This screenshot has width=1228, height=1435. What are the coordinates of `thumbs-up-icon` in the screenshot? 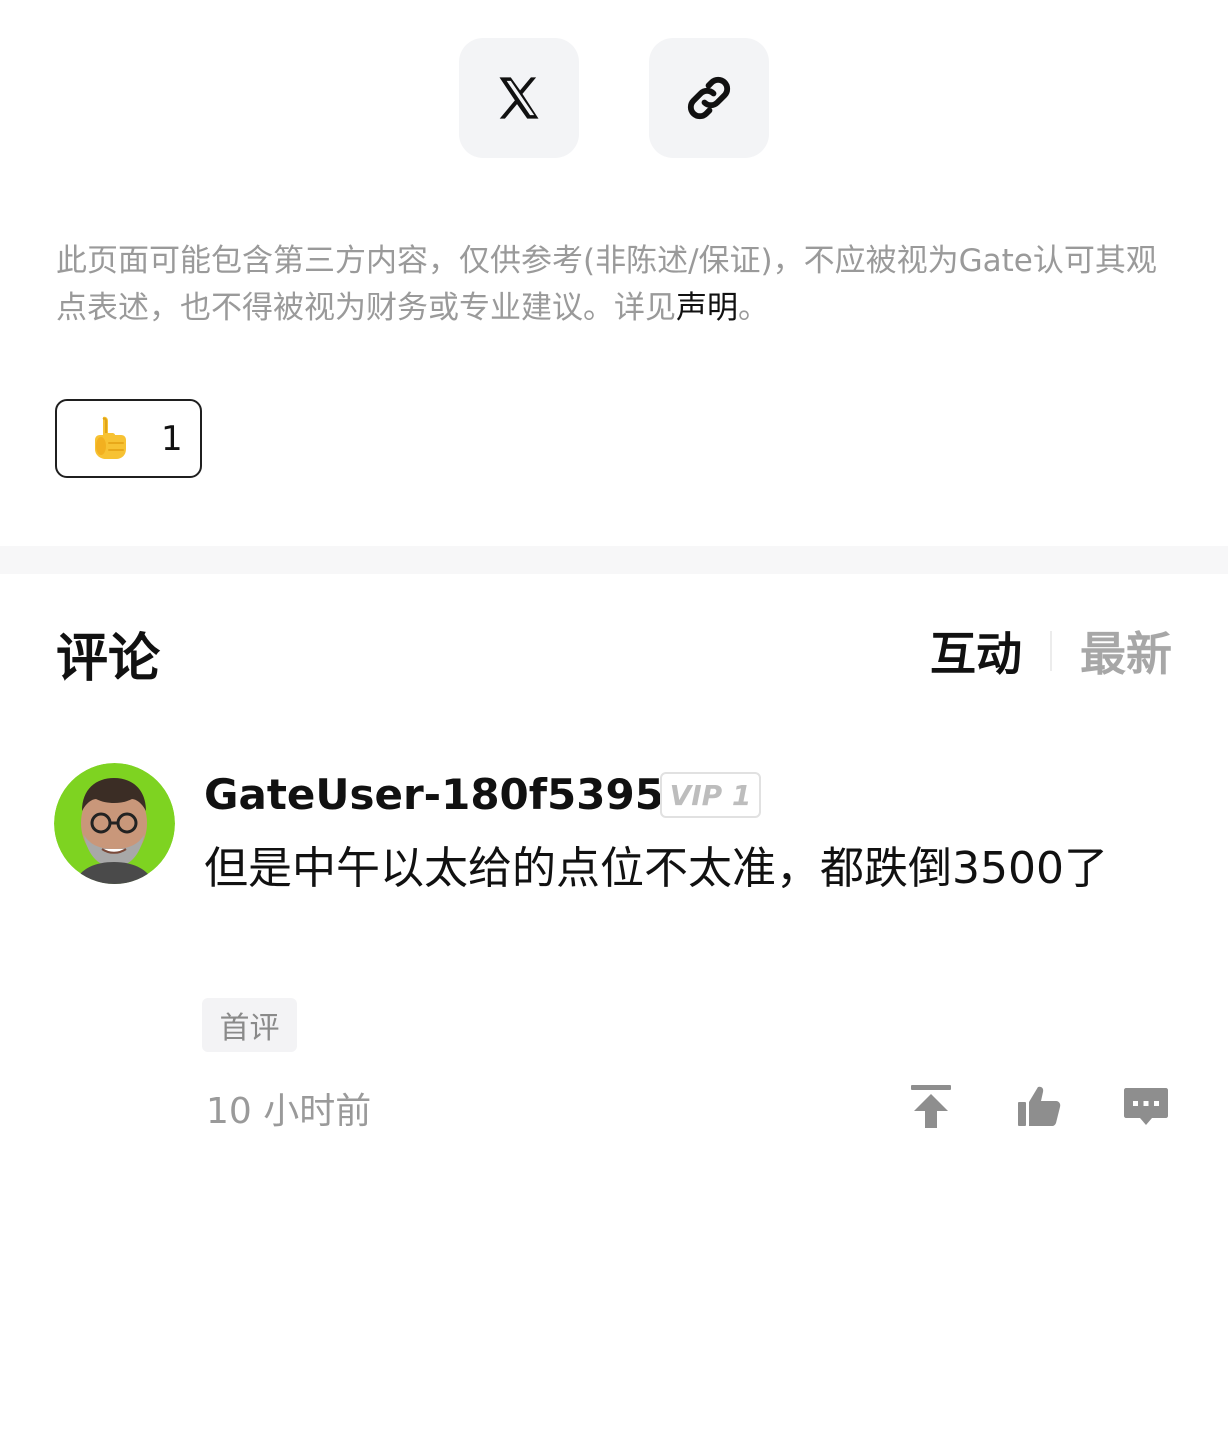 It's located at (1039, 1106).